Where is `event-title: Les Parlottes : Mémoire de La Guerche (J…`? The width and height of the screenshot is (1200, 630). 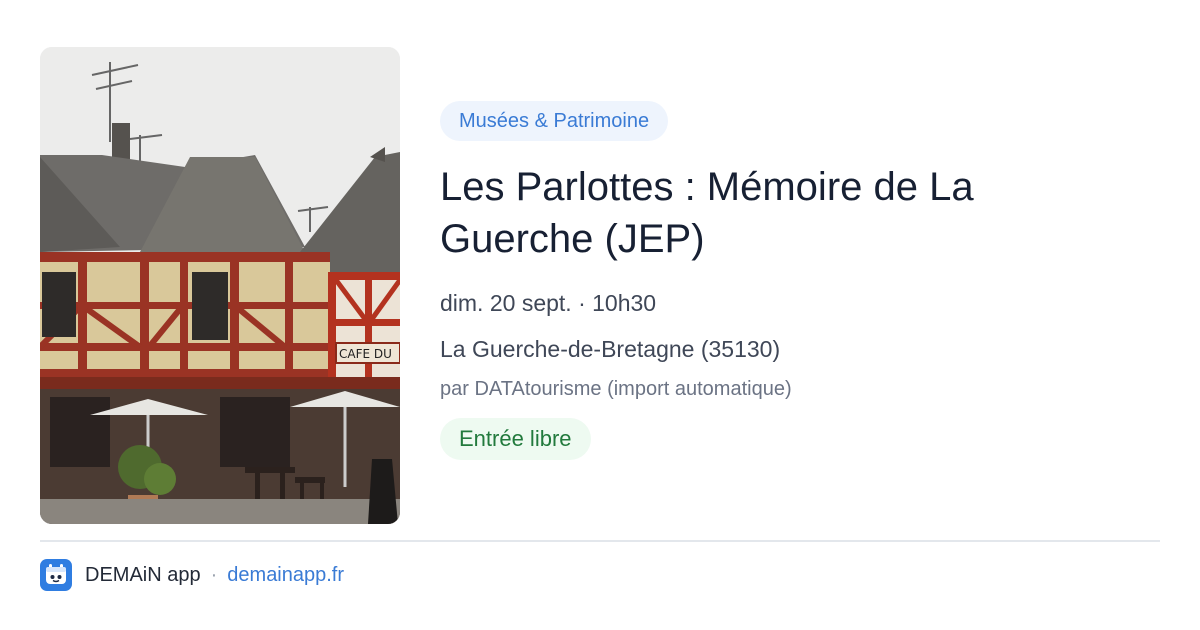 event-title: Les Parlottes : Mémoire de La Guerche (J… is located at coordinates (707, 213).